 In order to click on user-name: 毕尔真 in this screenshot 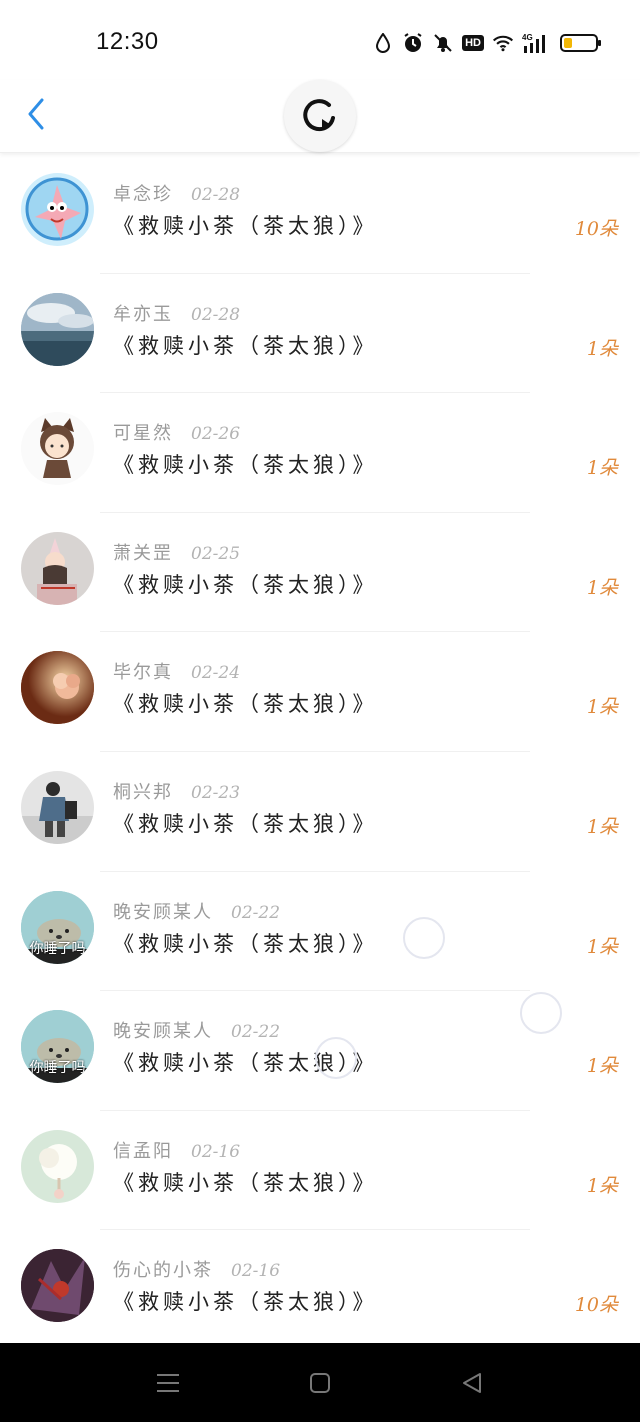, I will do `click(143, 673)`.